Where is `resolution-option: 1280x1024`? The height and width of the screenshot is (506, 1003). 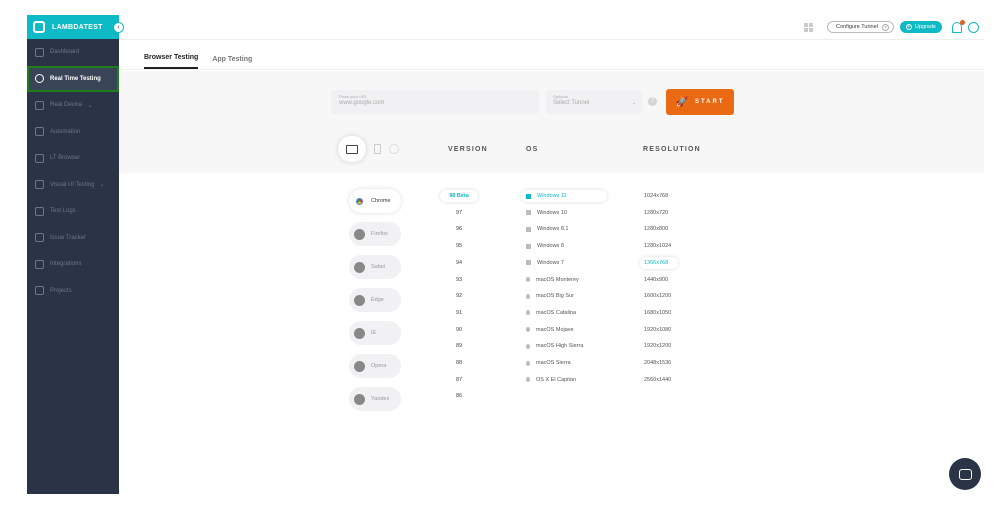 resolution-option: 1280x1024 is located at coordinates (659, 246).